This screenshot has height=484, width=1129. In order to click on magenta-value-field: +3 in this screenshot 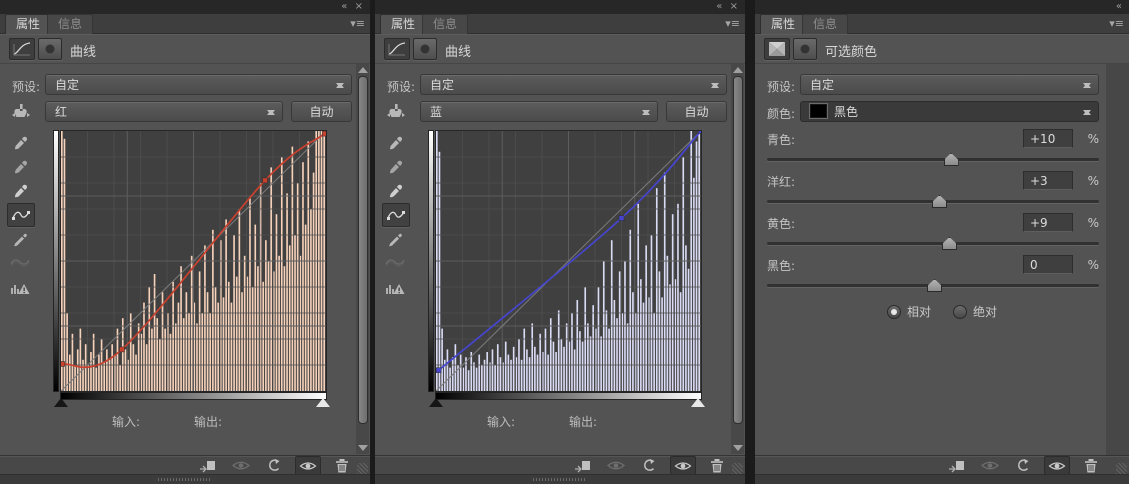, I will do `click(1048, 180)`.